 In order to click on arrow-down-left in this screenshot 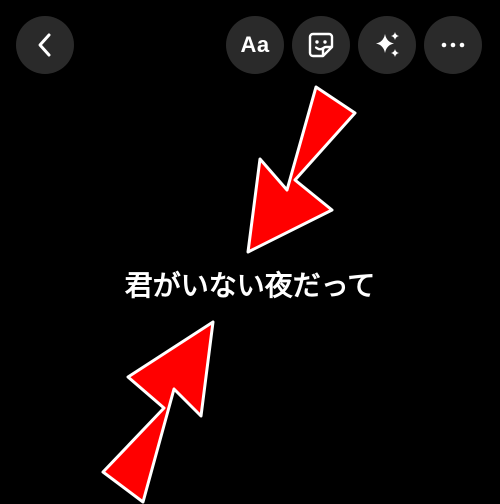, I will do `click(301, 169)`.